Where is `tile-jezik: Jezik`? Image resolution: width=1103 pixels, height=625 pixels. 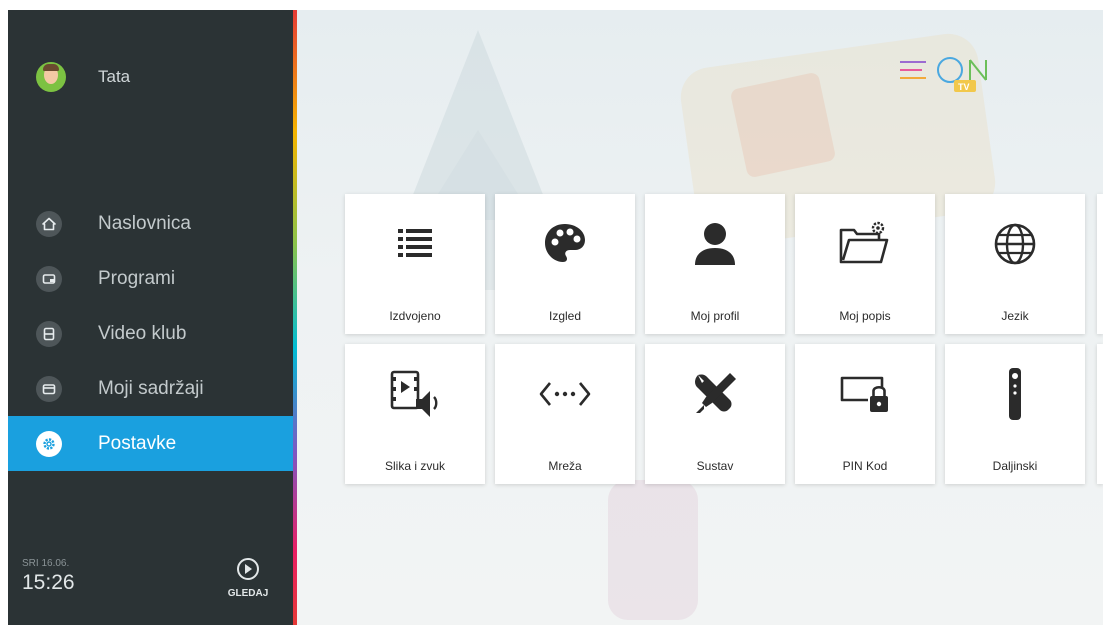 tile-jezik: Jezik is located at coordinates (1015, 264).